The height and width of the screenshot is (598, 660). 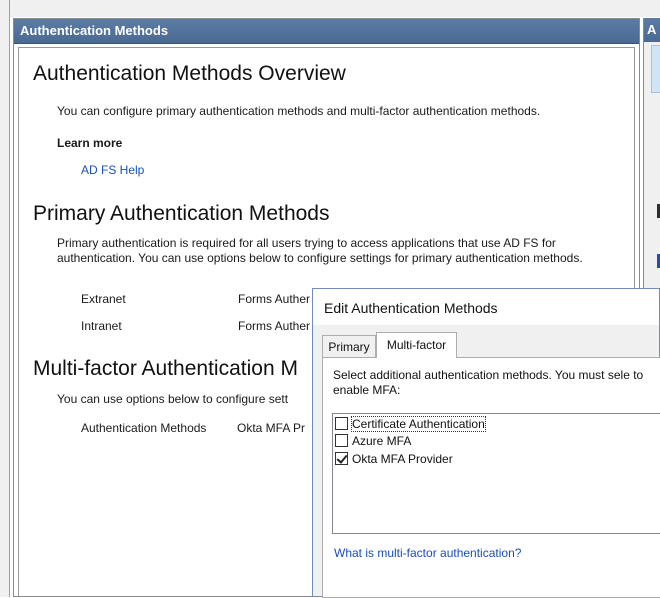 What do you see at coordinates (271, 428) in the screenshot?
I see `mfa-methods-value: Okta MFA Pr` at bounding box center [271, 428].